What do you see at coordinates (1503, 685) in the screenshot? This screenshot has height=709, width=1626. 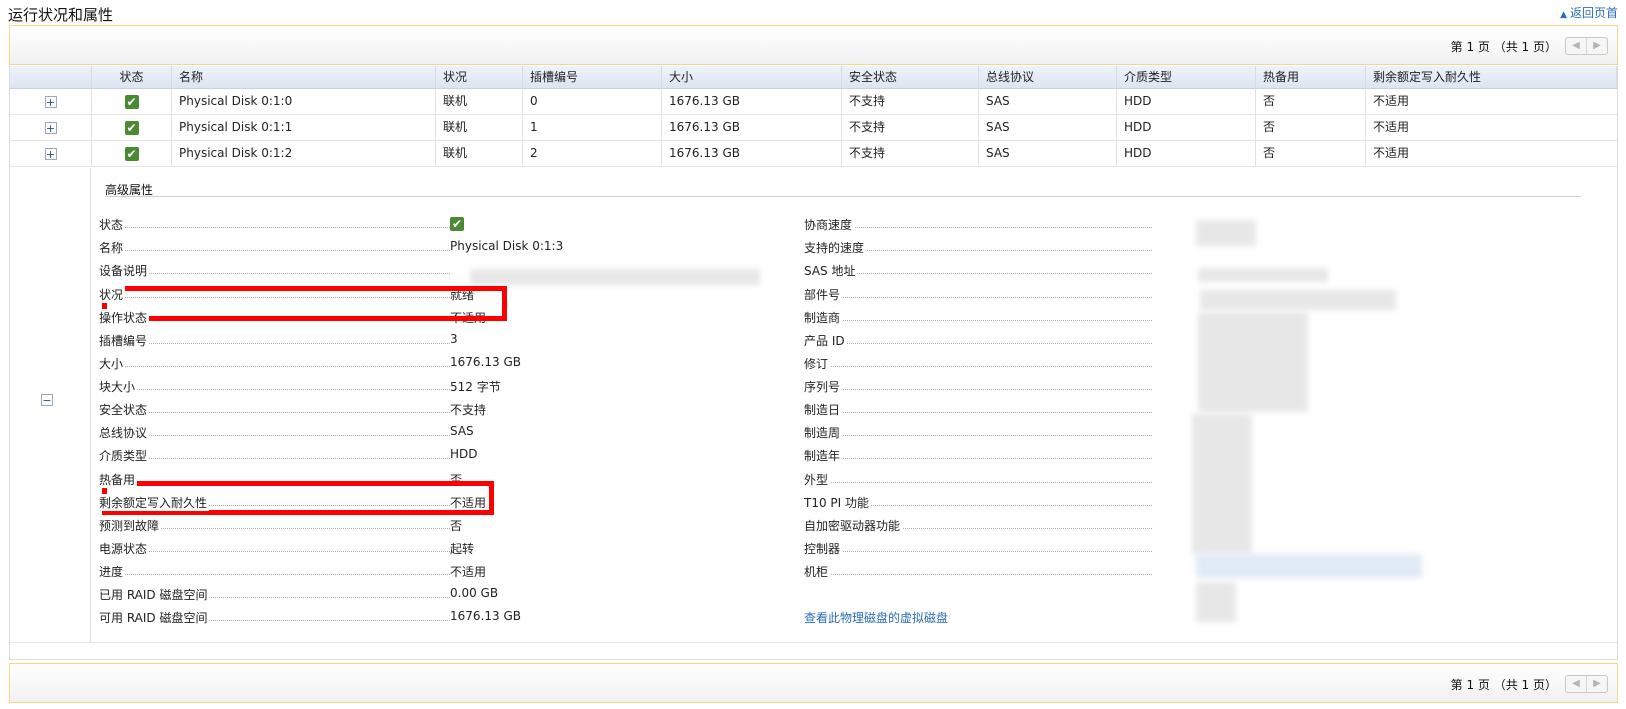 I see `page-indicator: 第 1 页 （共 1 页）` at bounding box center [1503, 685].